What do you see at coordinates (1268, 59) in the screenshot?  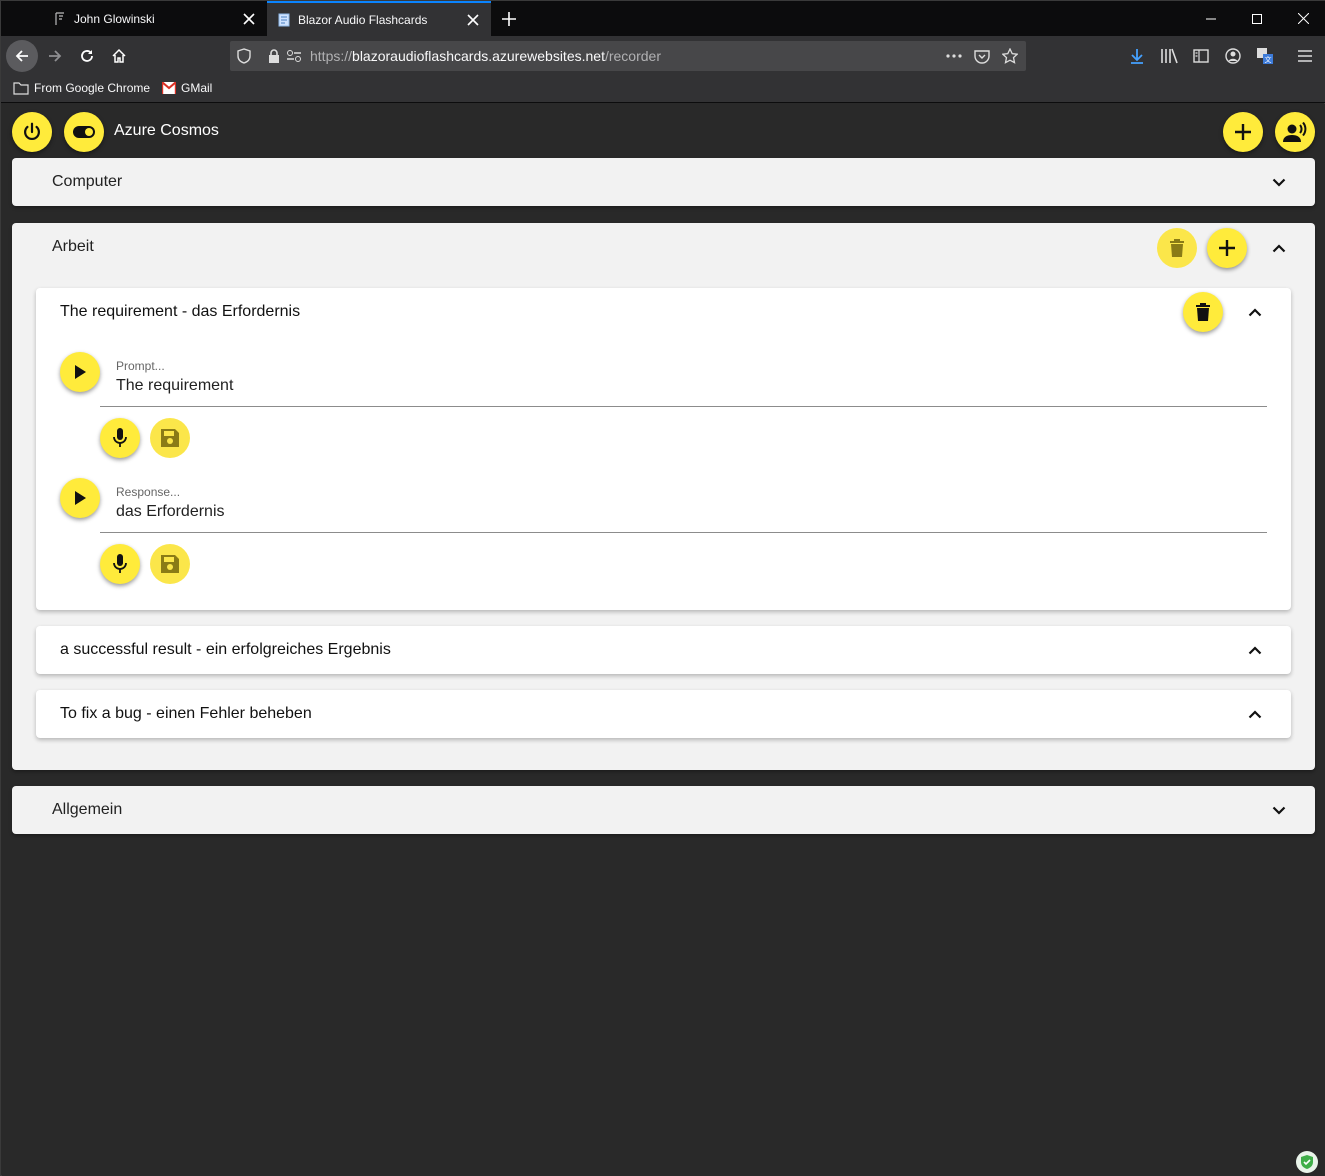 I see `svg-text: 文` at bounding box center [1268, 59].